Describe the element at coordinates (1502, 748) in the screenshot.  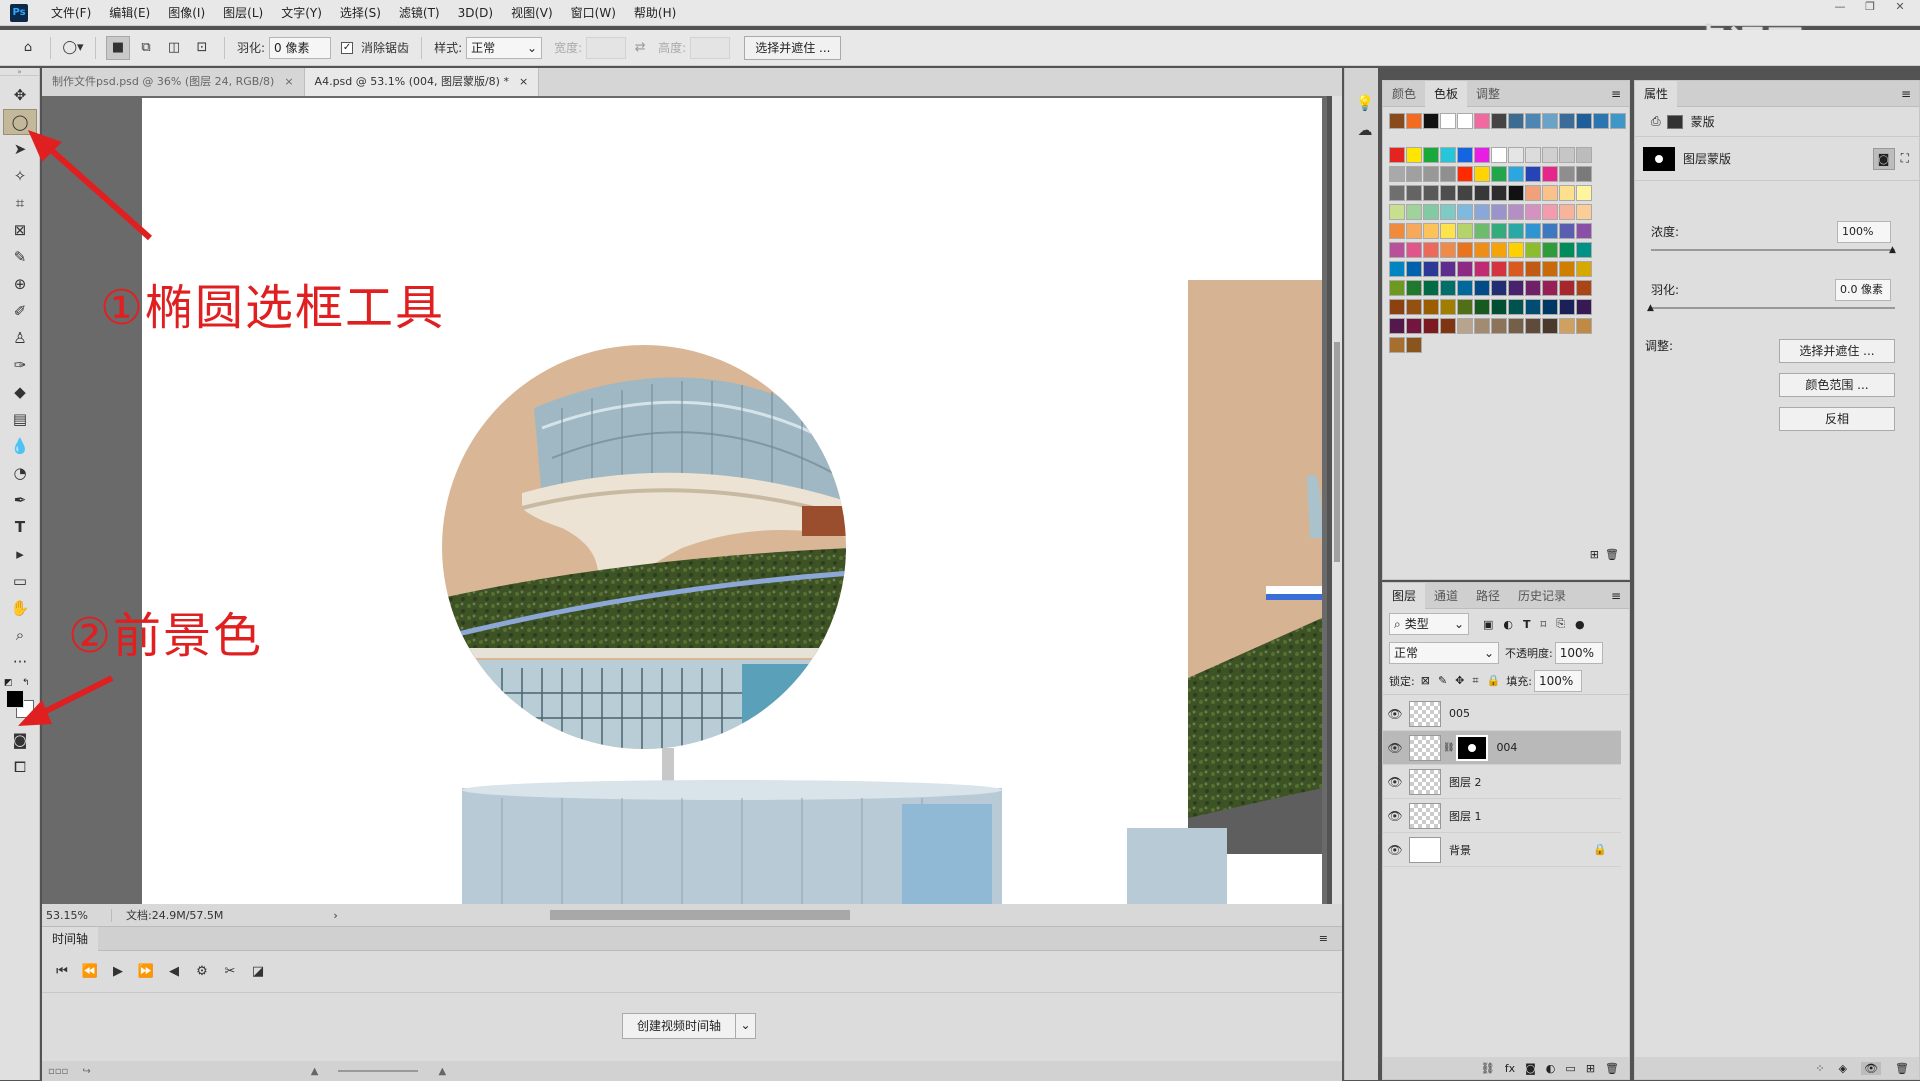
I see `layer-row: 👁 ⛓ 004` at that location.